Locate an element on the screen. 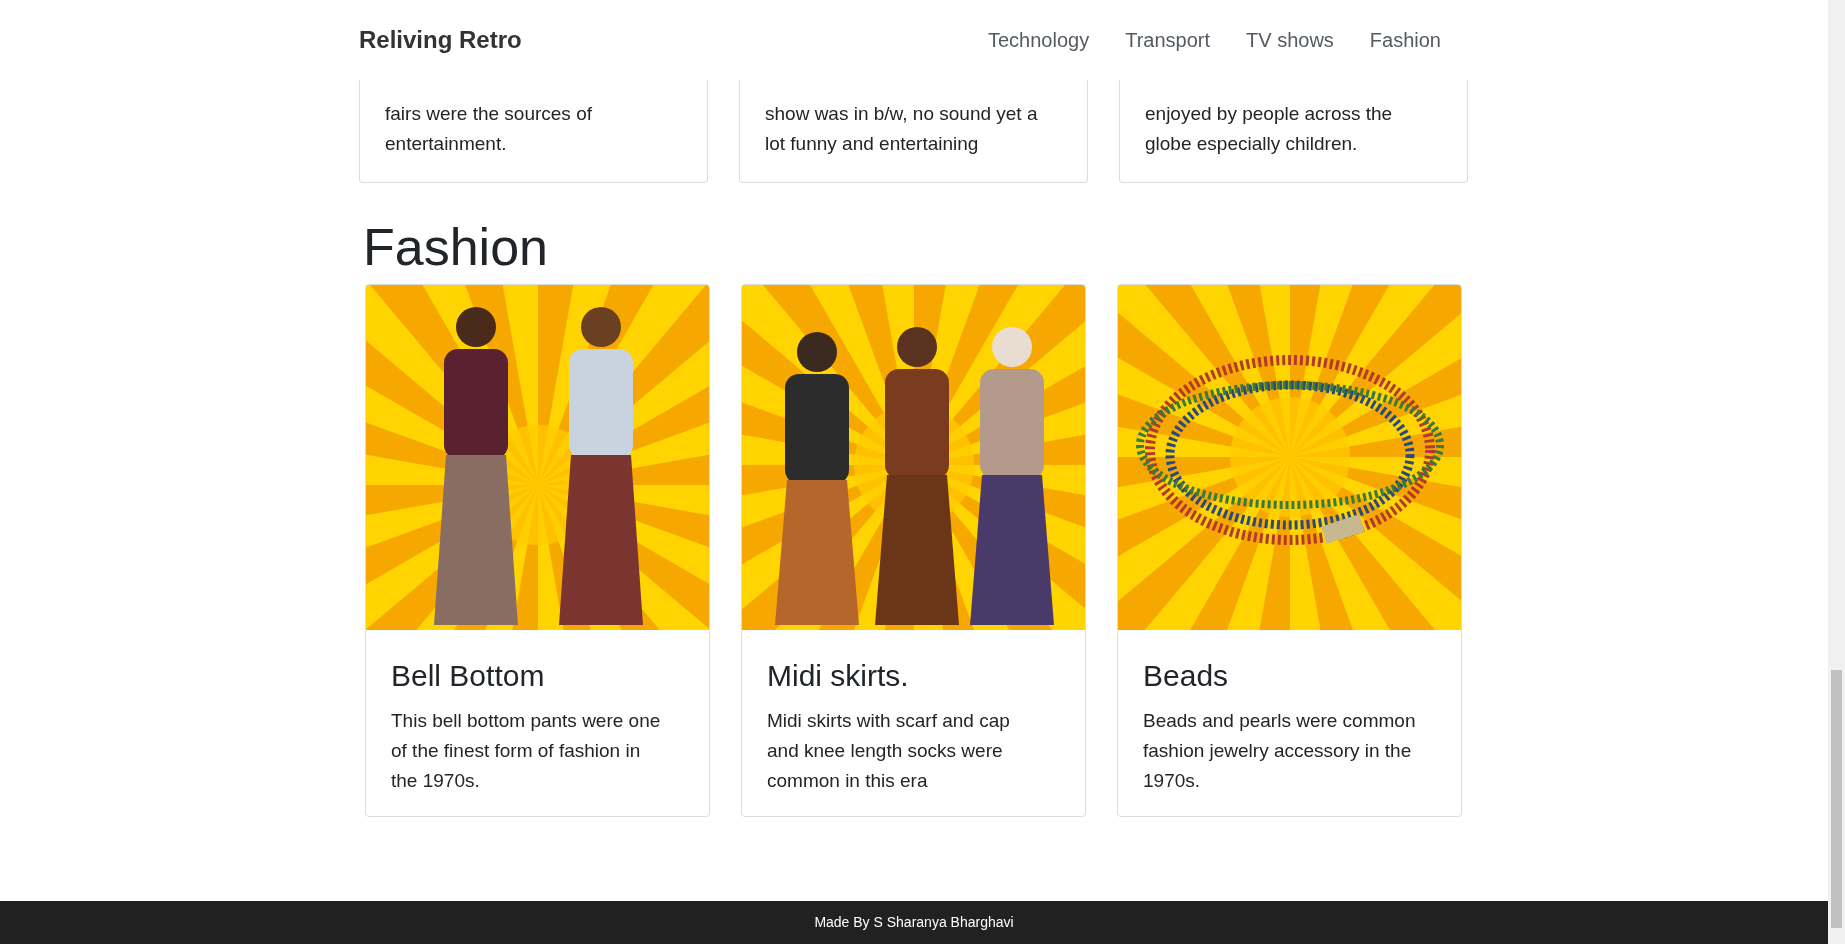  scrollbar-thumb is located at coordinates (1836, 799).